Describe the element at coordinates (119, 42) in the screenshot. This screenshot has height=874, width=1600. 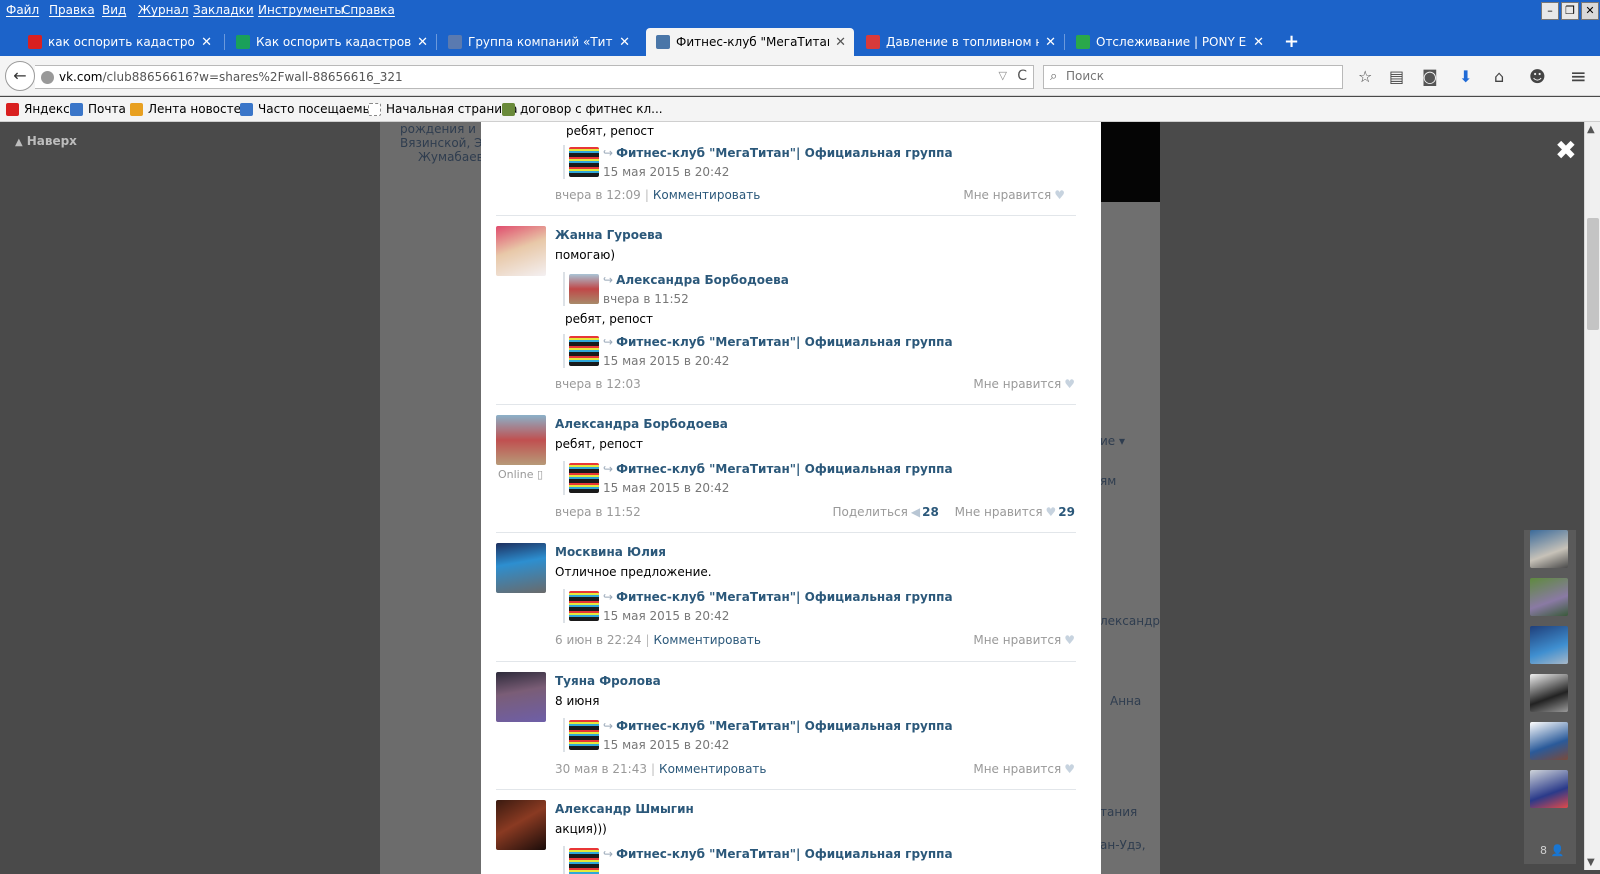
I see `tab-1: как оспорить кадастровую ... ✕` at that location.